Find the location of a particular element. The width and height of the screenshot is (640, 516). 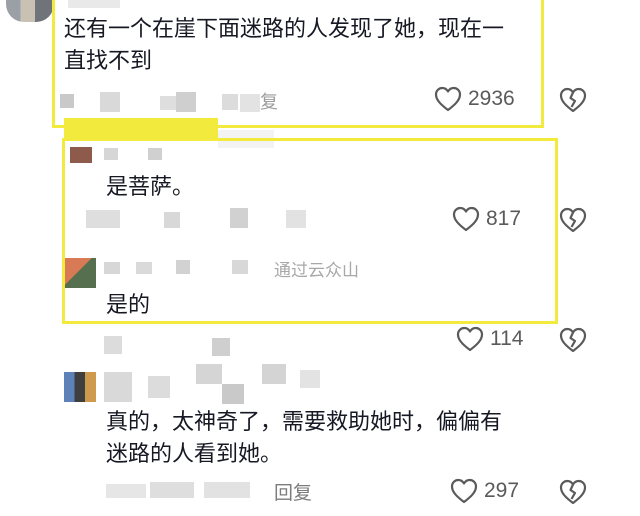

like-button: 297 is located at coordinates (484, 491).